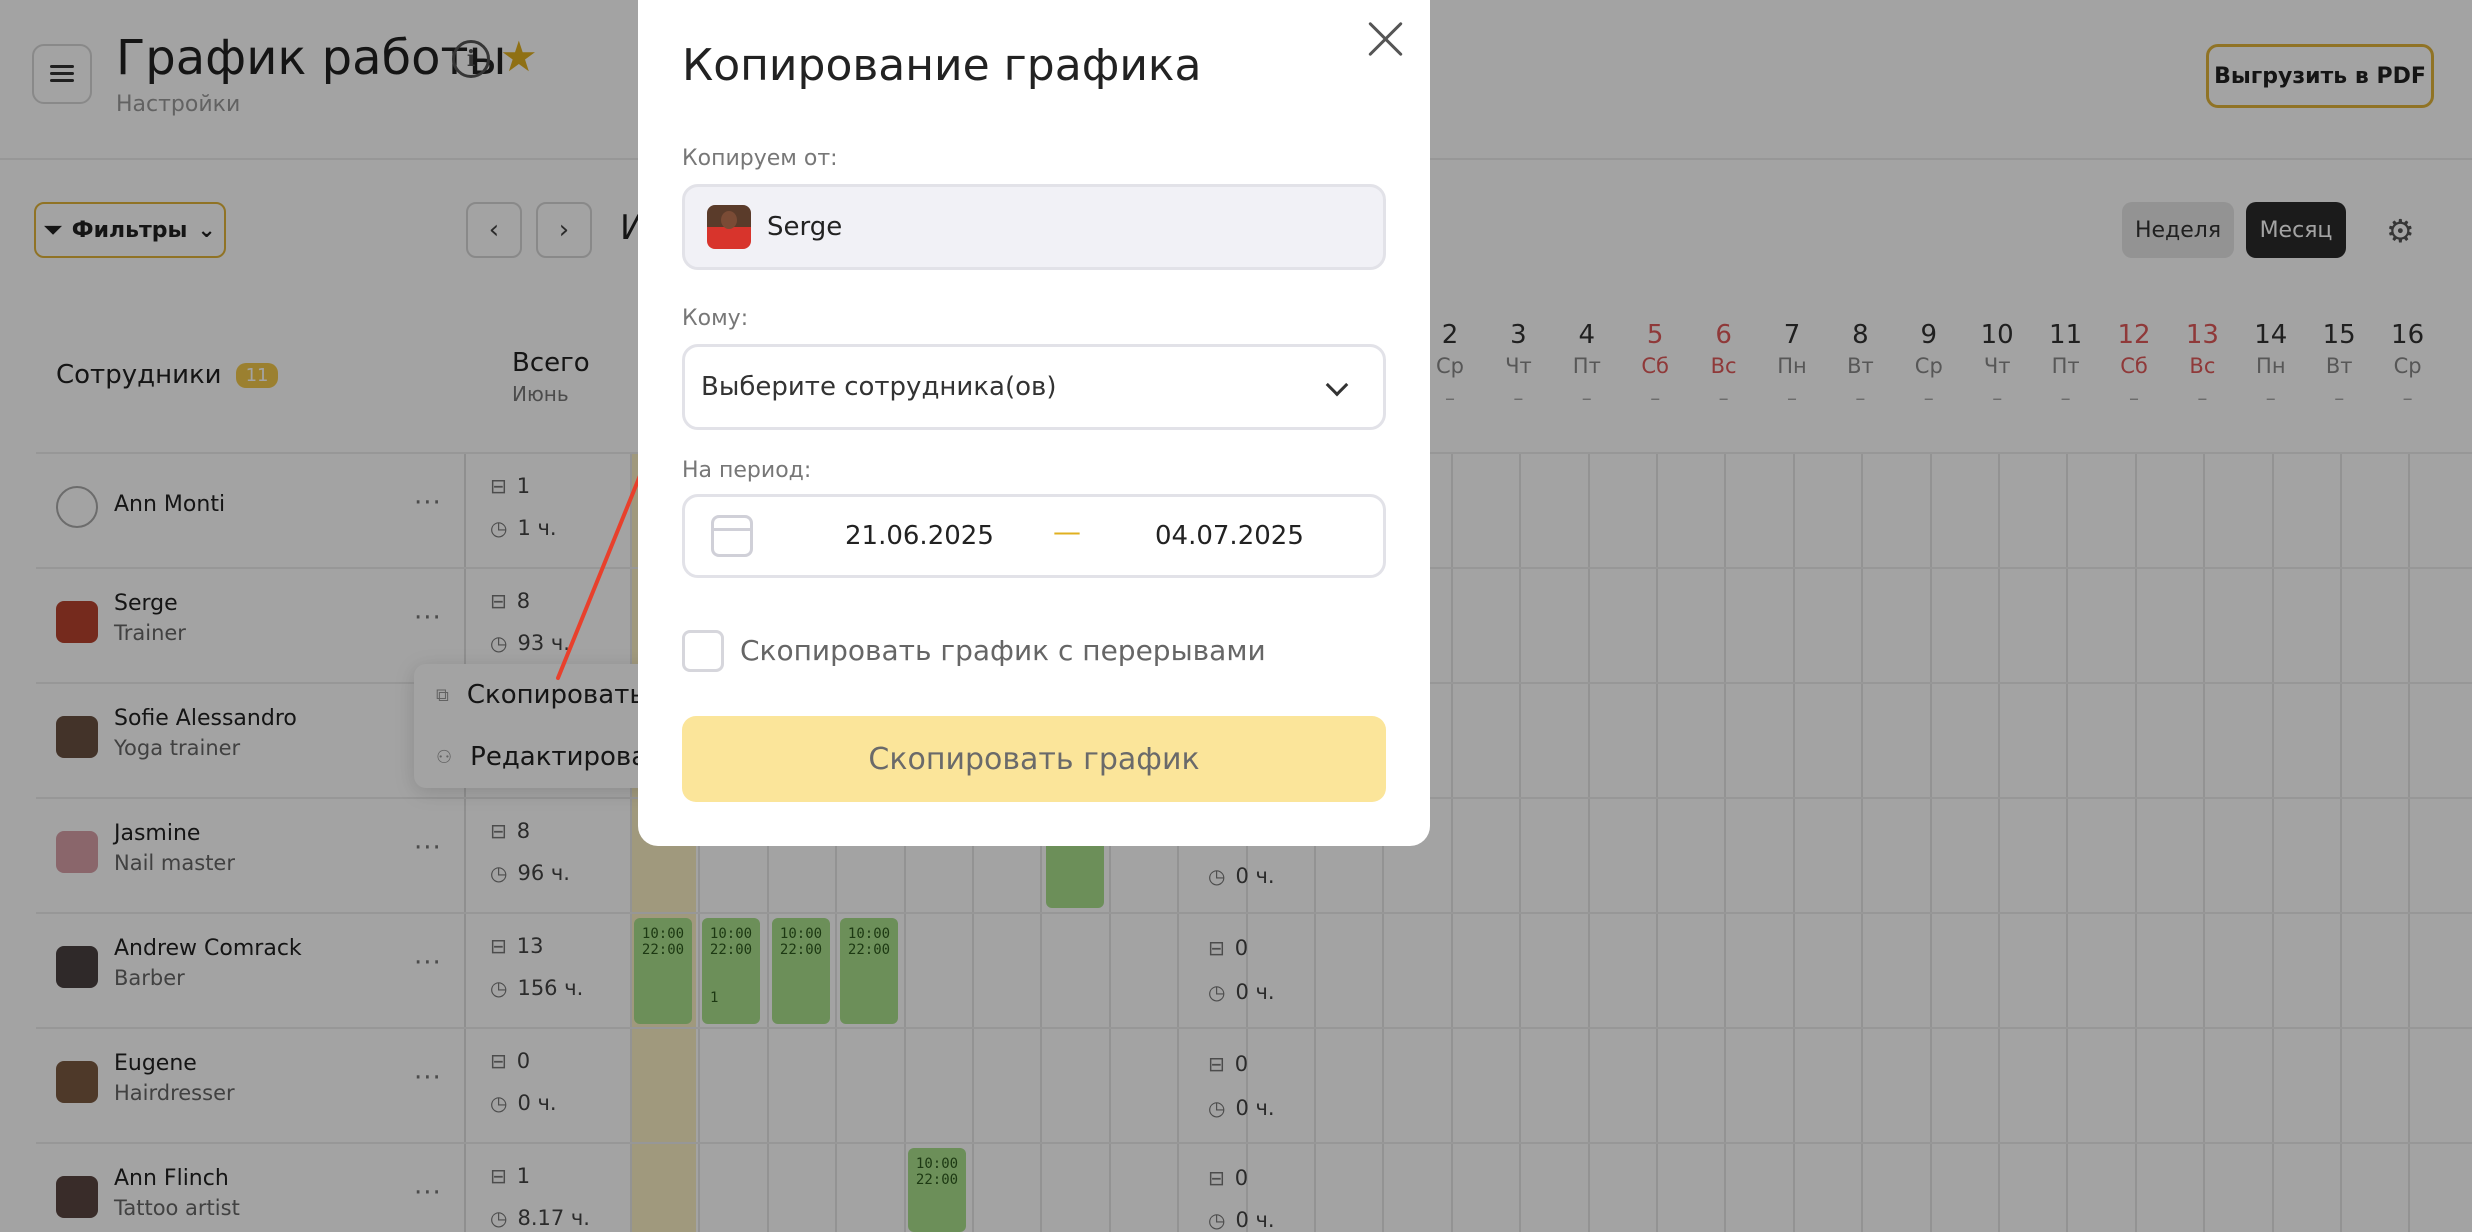  I want to click on copy-schedule-button: Скопировать график, so click(1034, 759).